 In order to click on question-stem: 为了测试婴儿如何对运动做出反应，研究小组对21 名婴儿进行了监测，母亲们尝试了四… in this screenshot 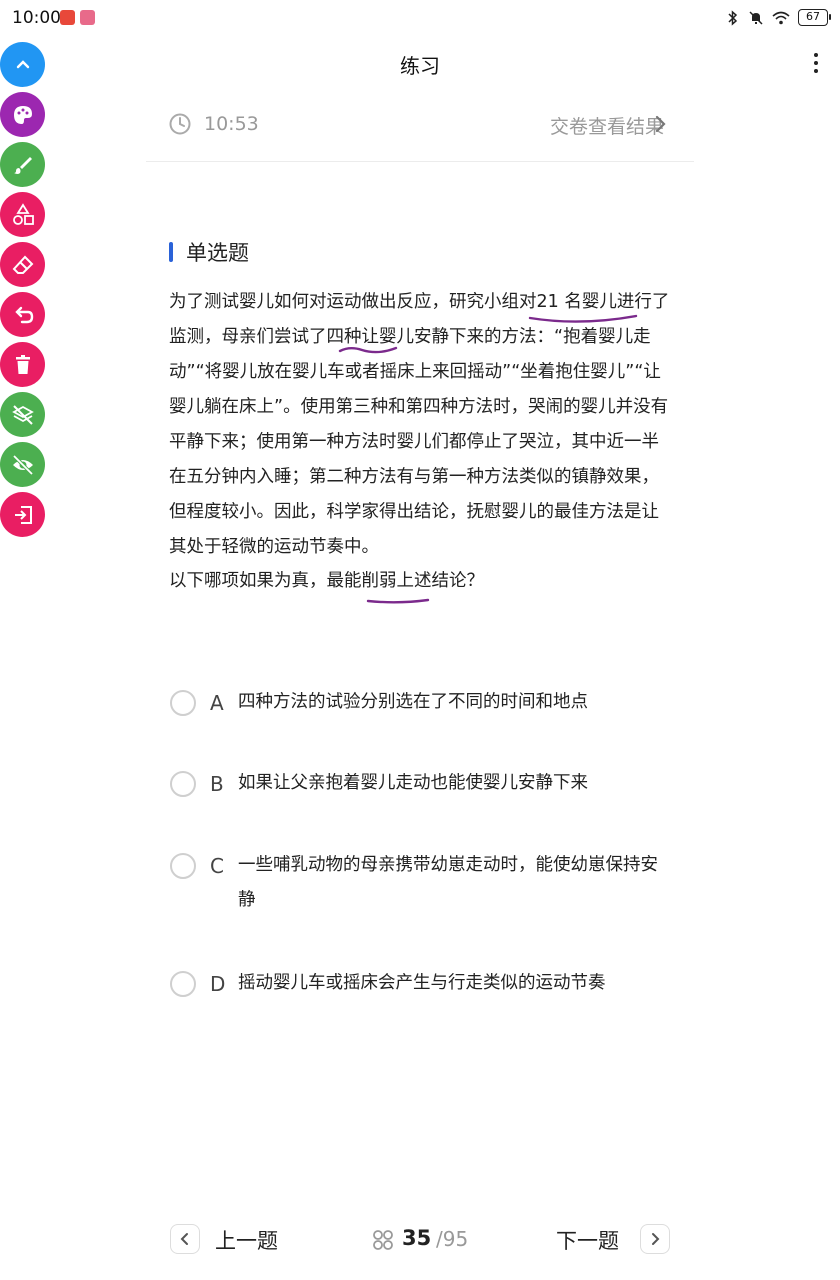, I will do `click(421, 425)`.